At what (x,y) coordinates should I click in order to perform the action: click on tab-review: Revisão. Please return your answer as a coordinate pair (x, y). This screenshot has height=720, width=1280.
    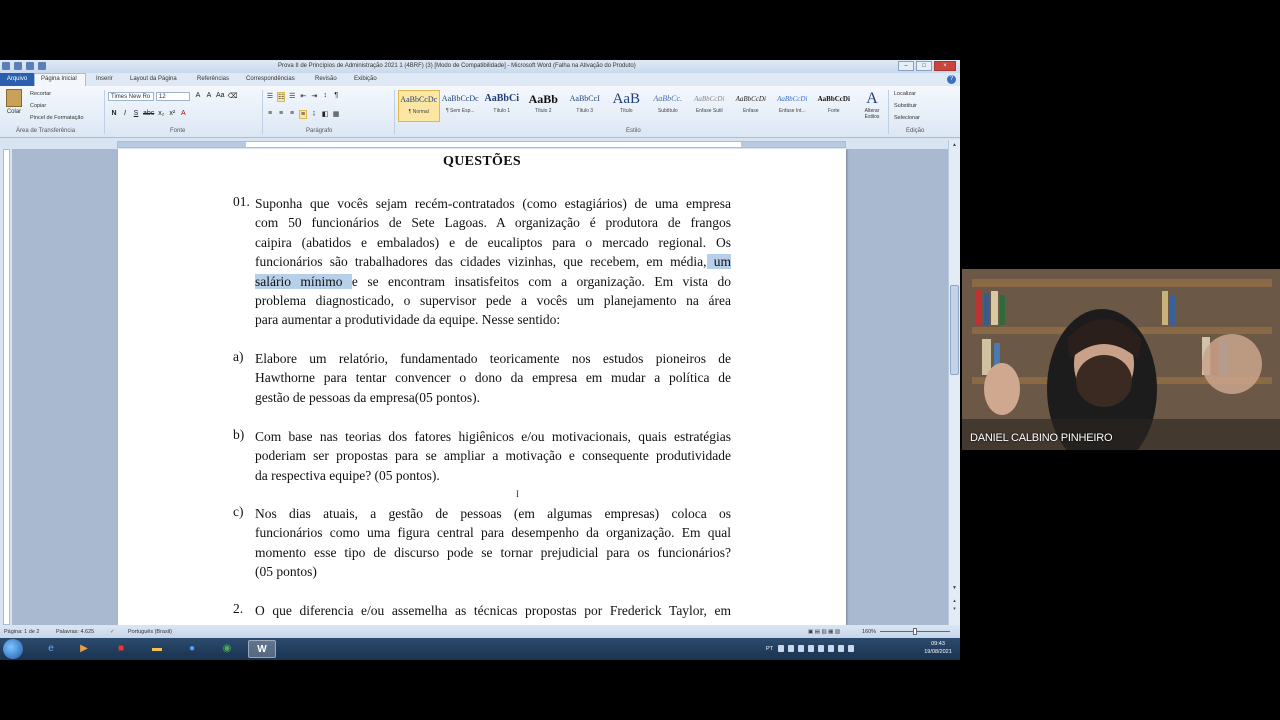
    Looking at the image, I should click on (326, 79).